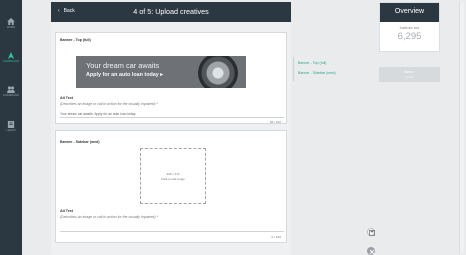 This screenshot has width=466, height=255. What do you see at coordinates (173, 179) in the screenshot?
I see `dropzone-hint: Click to add image` at bounding box center [173, 179].